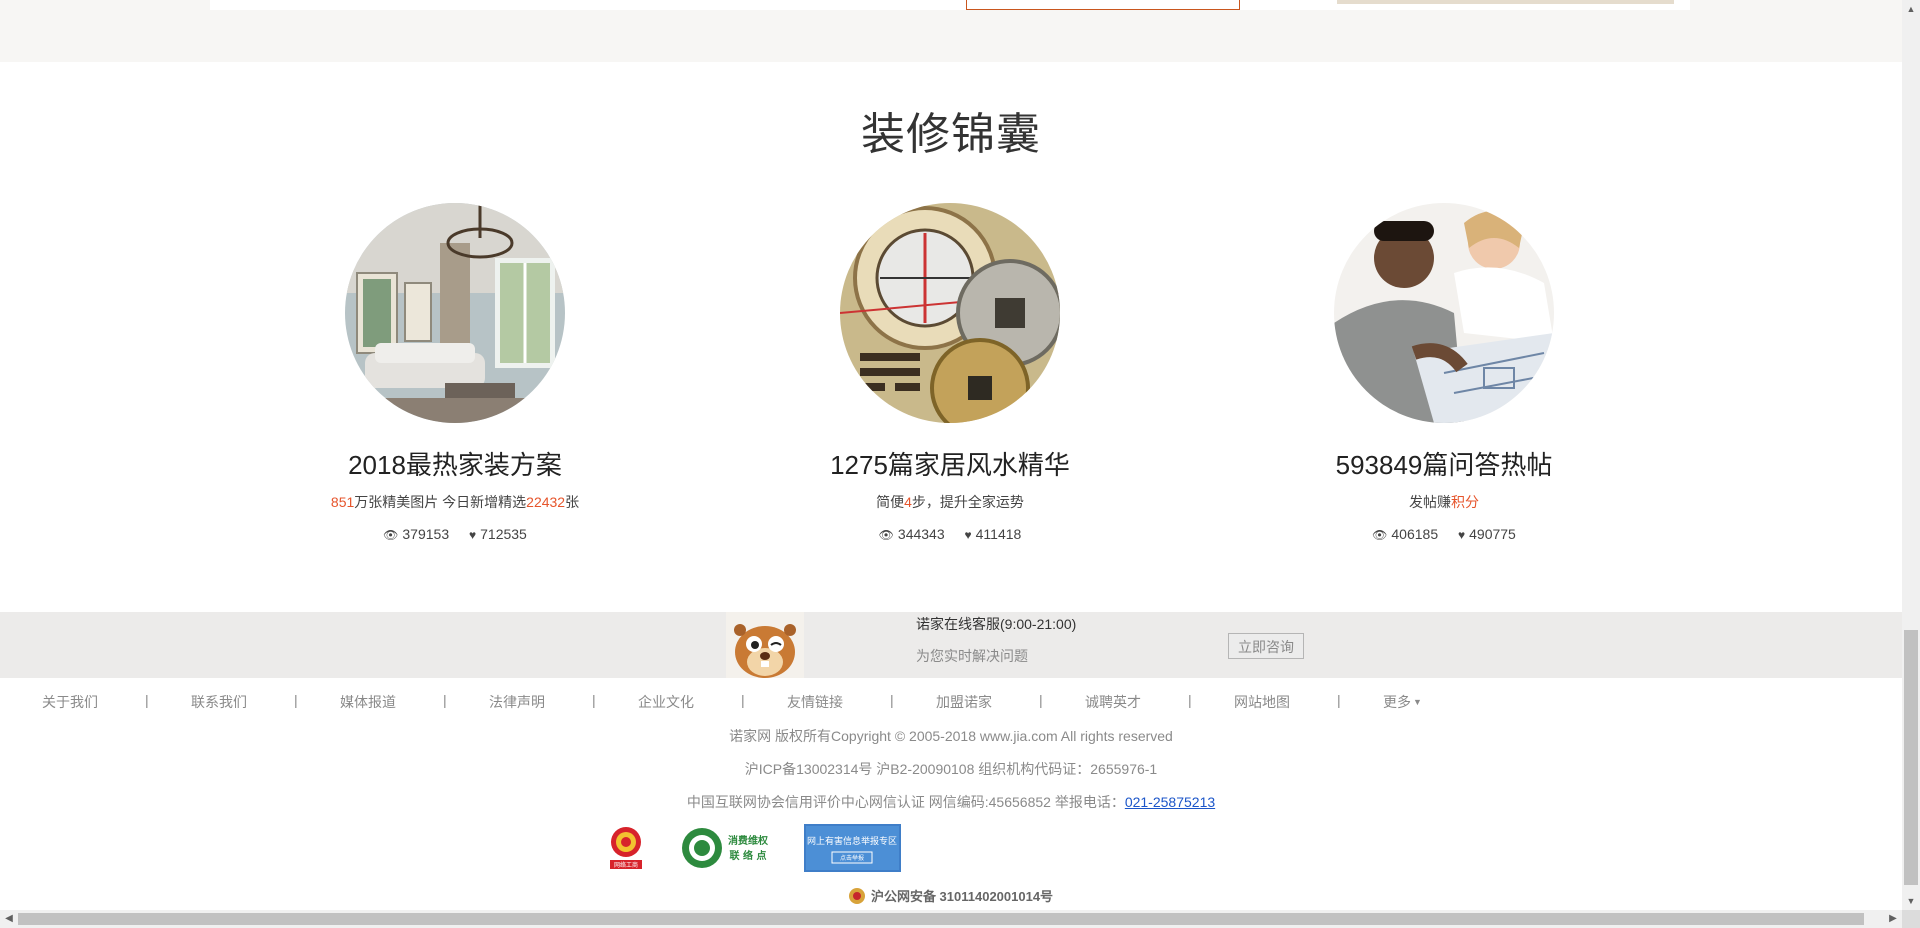 This screenshot has width=1920, height=928. I want to click on more-label: 更多, so click(1397, 702).